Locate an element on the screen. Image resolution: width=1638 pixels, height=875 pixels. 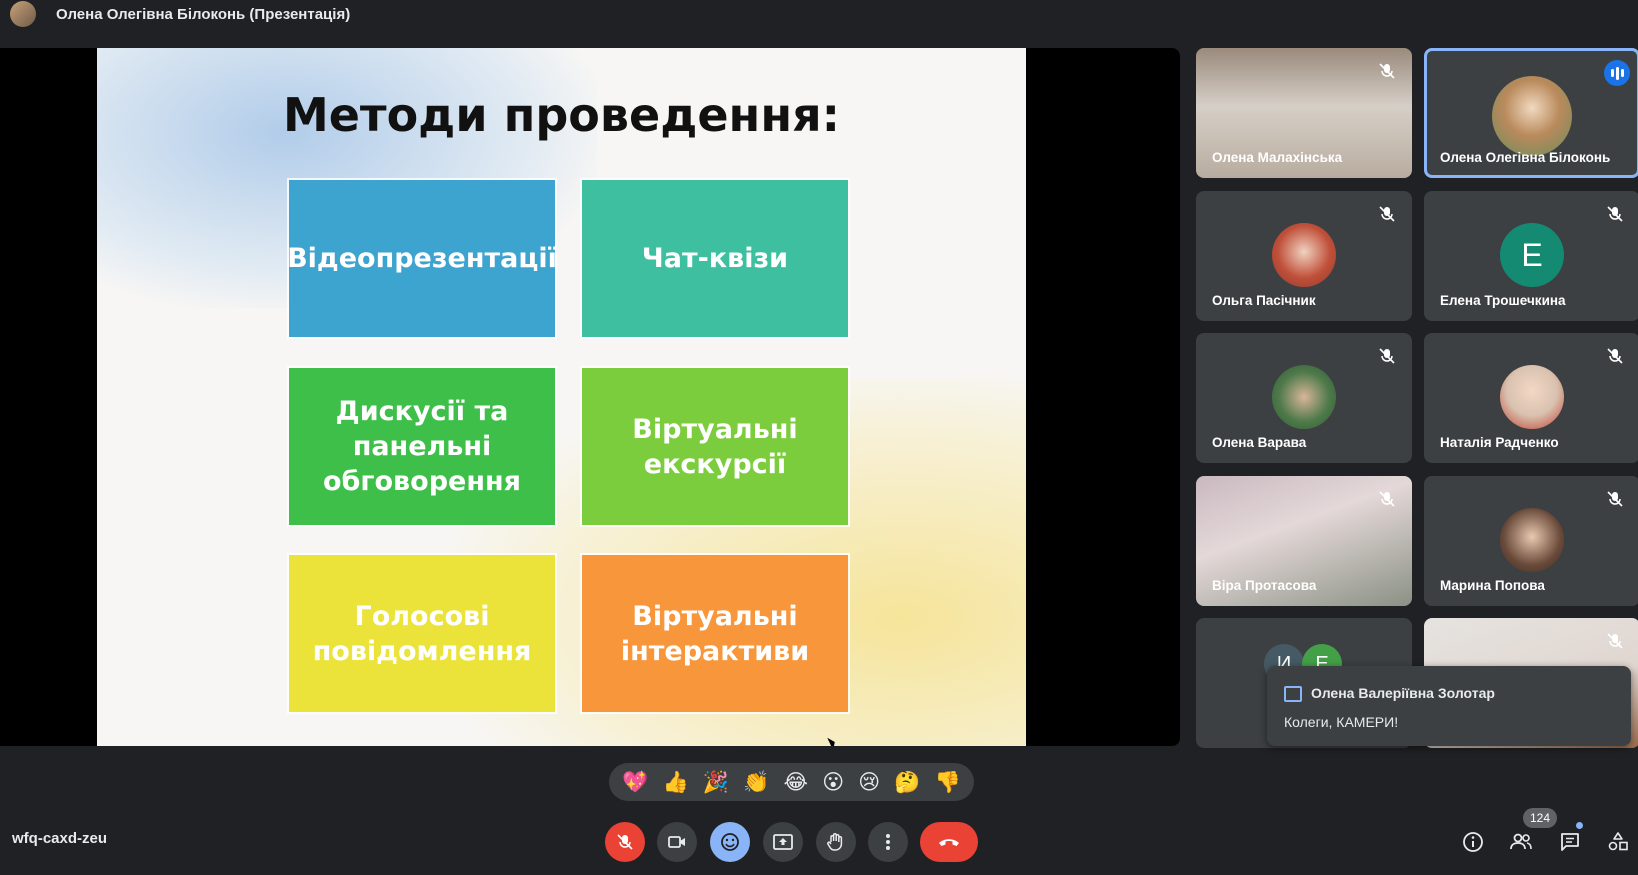
activities-button is located at coordinates (1618, 842).